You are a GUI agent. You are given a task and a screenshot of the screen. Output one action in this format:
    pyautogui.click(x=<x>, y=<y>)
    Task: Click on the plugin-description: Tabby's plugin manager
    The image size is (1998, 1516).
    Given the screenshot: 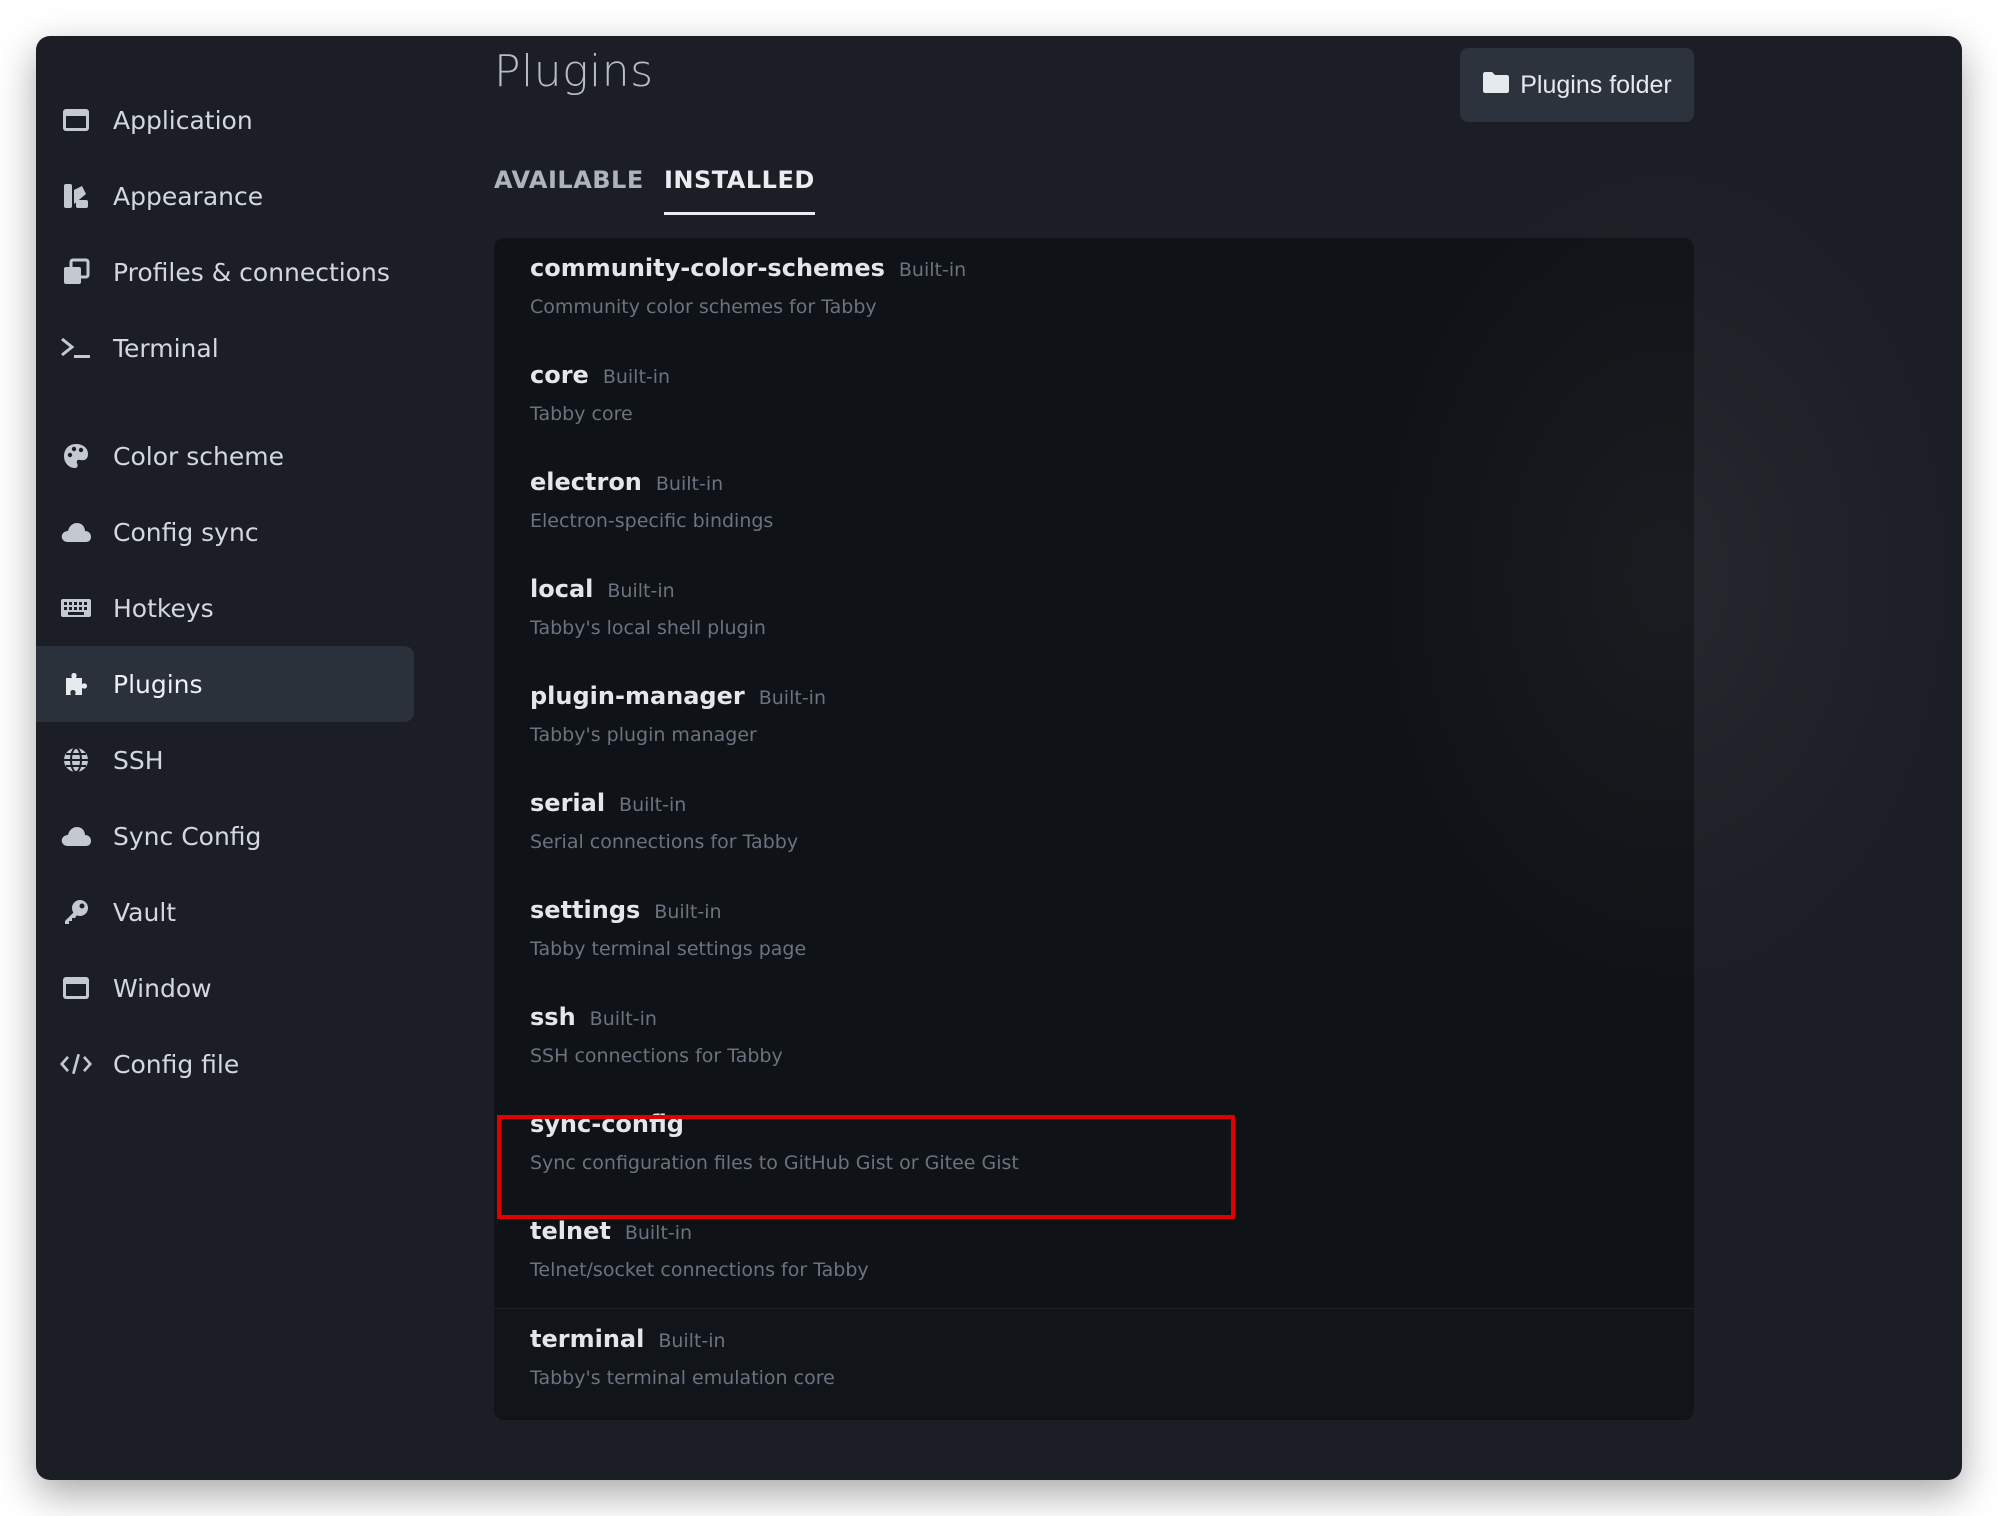 What is the action you would take?
    pyautogui.click(x=643, y=735)
    